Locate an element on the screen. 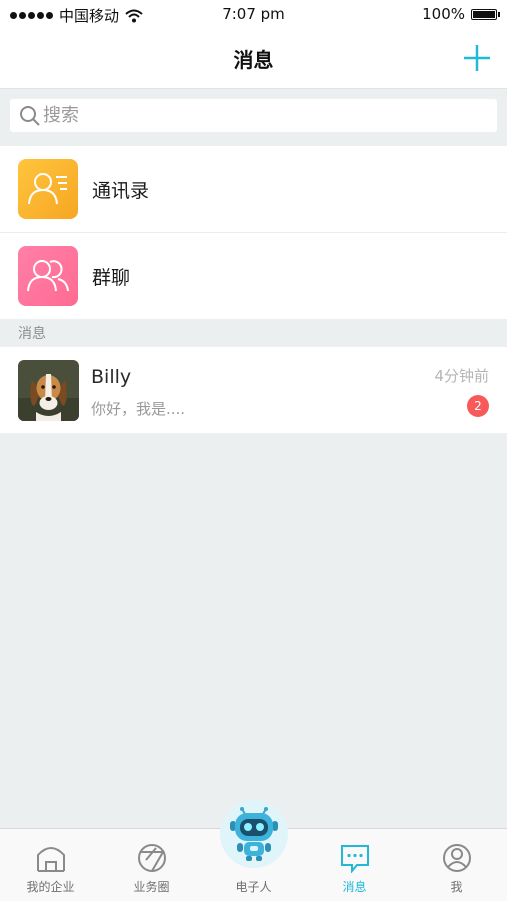 This screenshot has height=901, width=507. tab-business-circle: 业务圈 is located at coordinates (151, 865).